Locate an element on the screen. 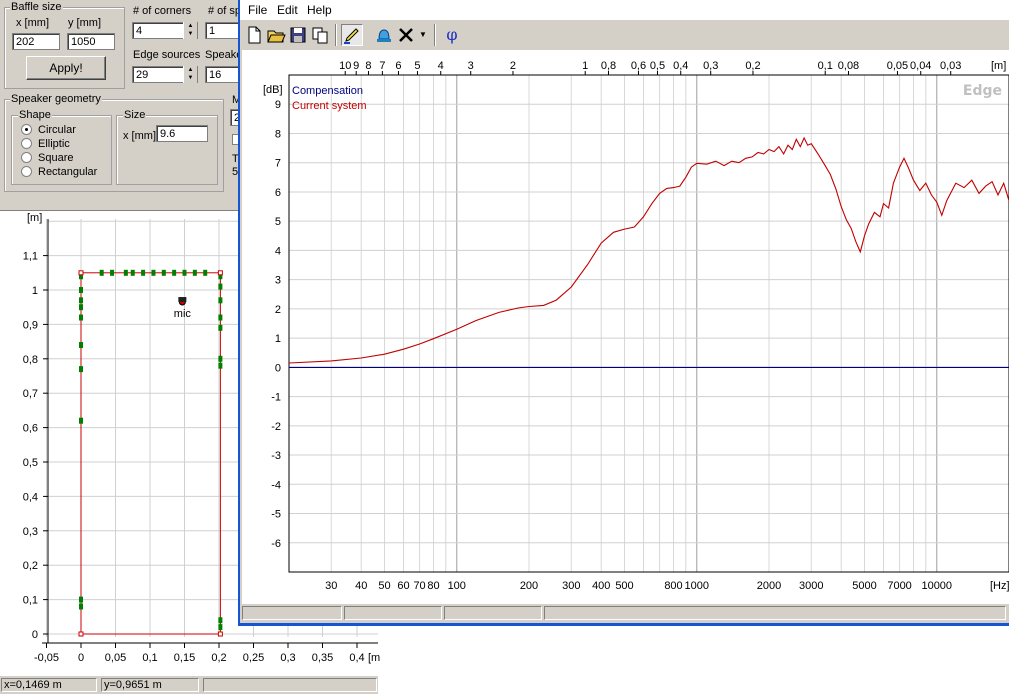 The height and width of the screenshot is (694, 1009). edge-sources-spinner: ▲ ▼ is located at coordinates (190, 74).